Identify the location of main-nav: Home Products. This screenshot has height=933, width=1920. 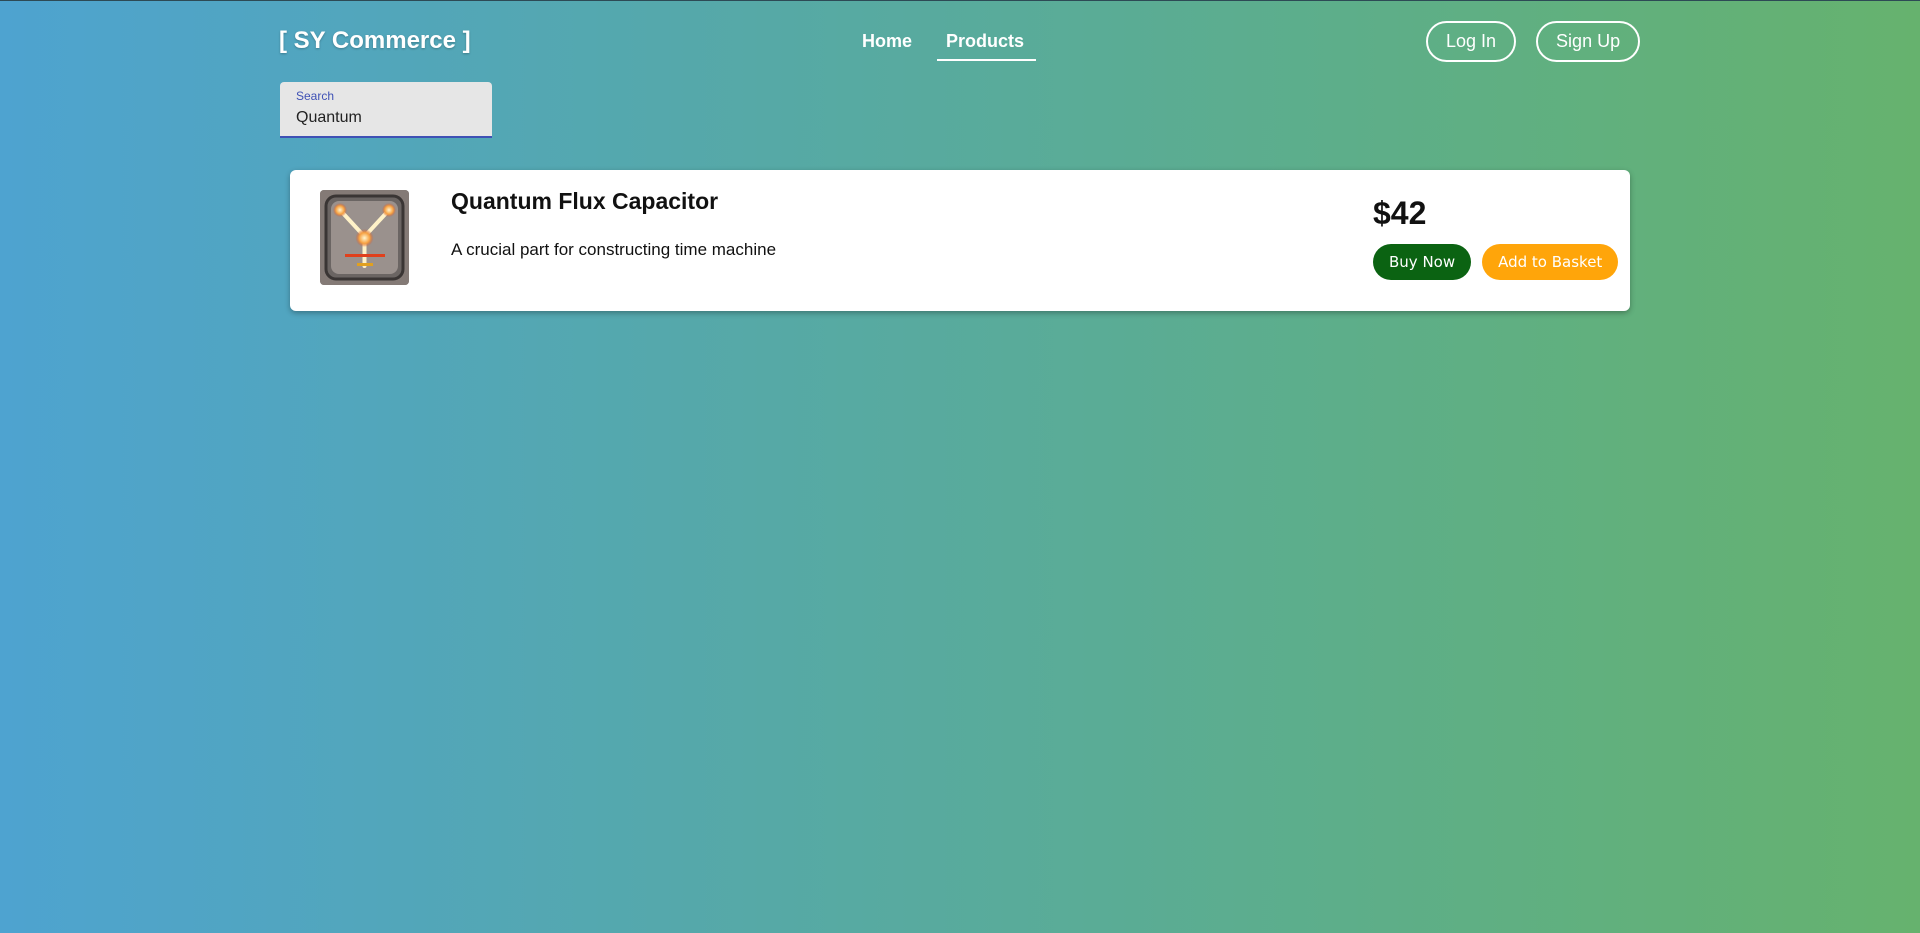
(943, 41).